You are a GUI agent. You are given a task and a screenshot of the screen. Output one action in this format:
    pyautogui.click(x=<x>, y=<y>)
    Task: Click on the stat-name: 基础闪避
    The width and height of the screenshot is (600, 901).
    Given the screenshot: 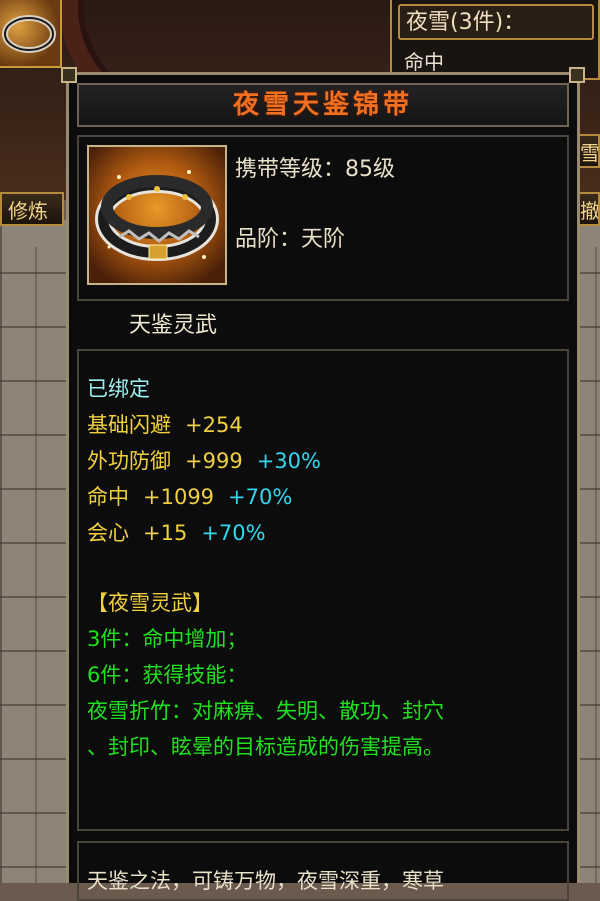 What is the action you would take?
    pyautogui.click(x=129, y=425)
    